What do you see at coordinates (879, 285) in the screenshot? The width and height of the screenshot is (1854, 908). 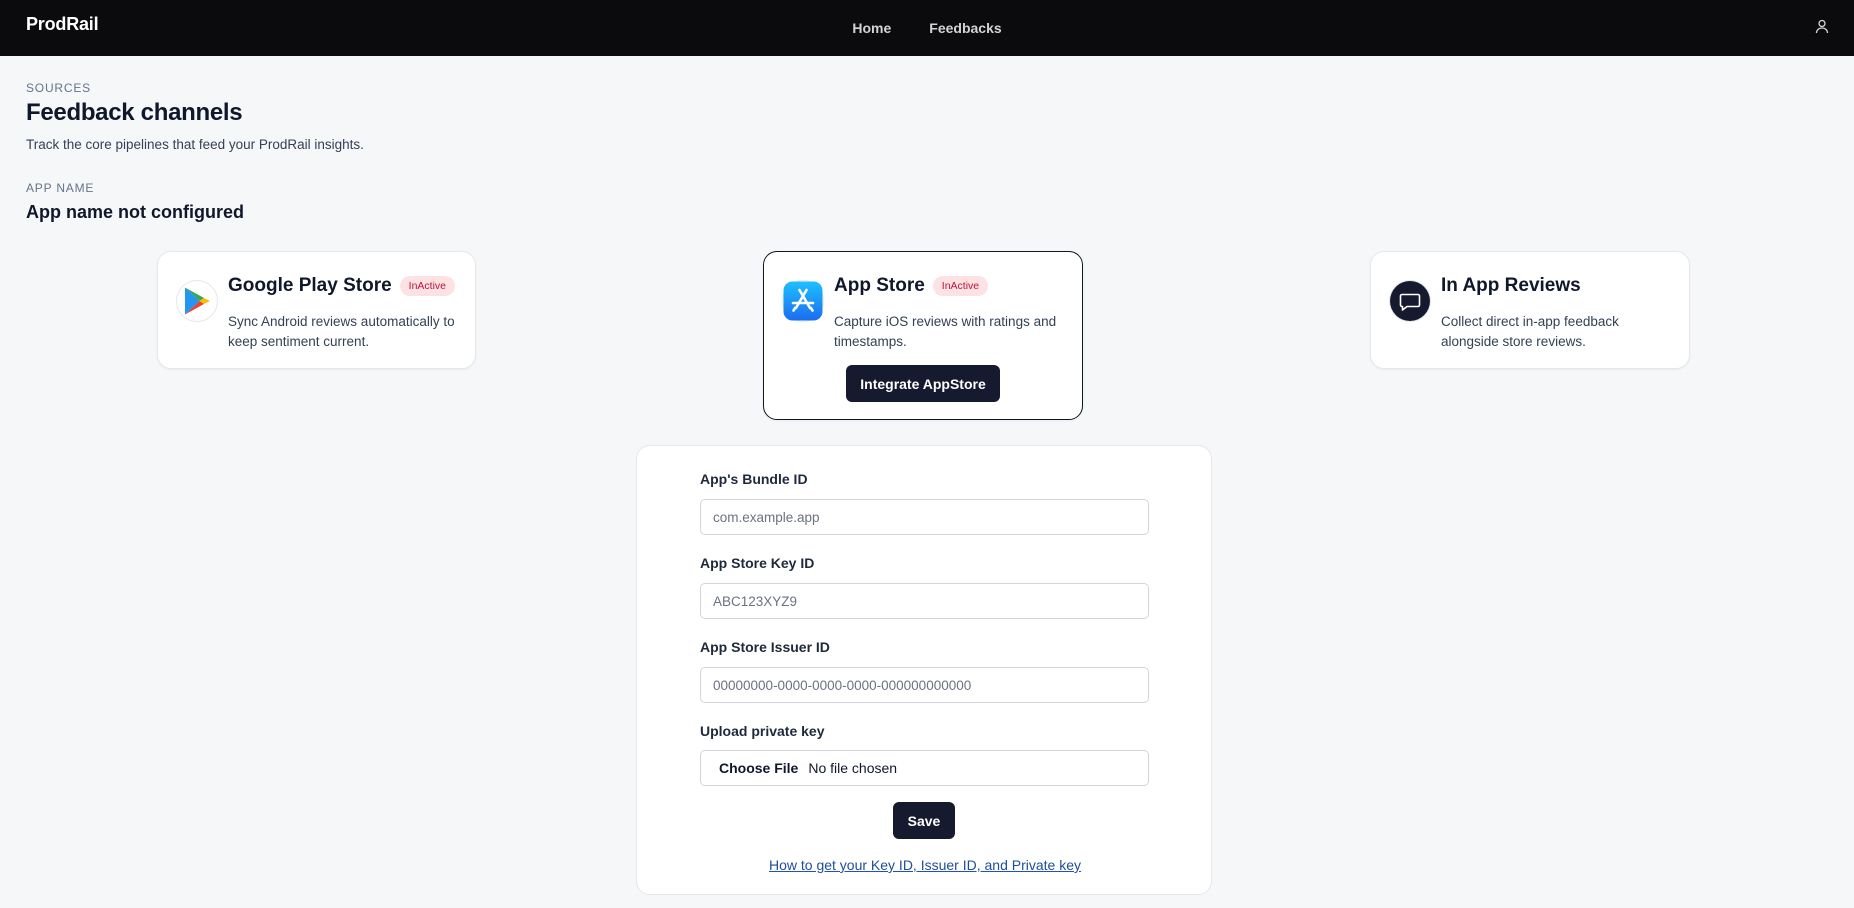 I see `card-title: App Store` at bounding box center [879, 285].